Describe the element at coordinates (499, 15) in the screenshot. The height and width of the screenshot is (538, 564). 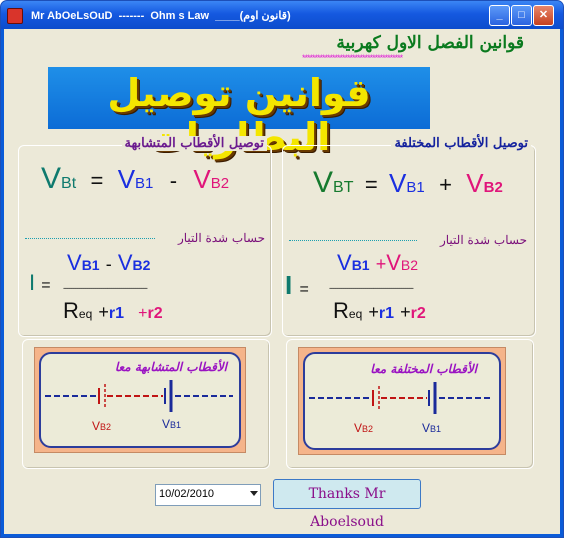
I see `minimize-button: _` at that location.